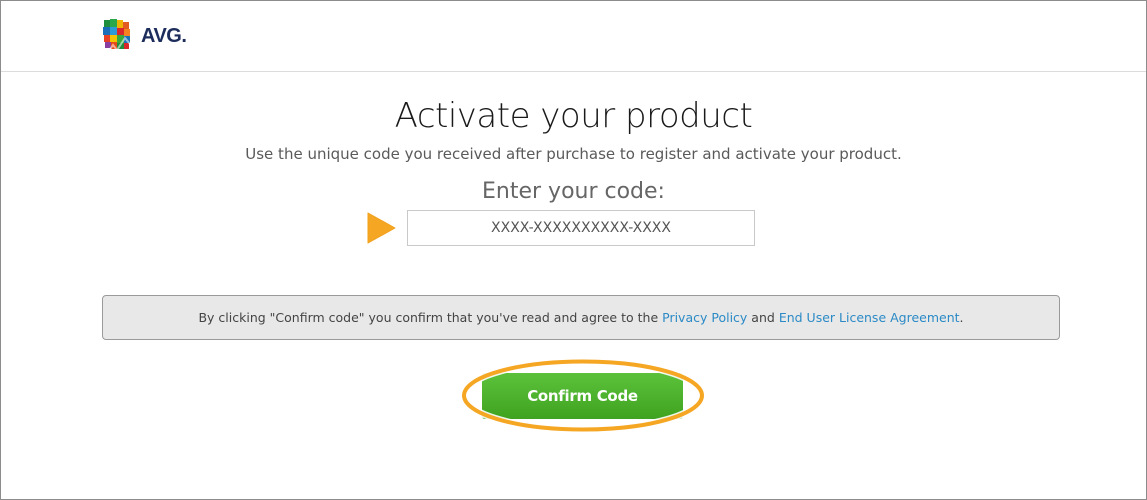 The width and height of the screenshot is (1147, 500). Describe the element at coordinates (573, 36) in the screenshot. I see `site-header: AVG.` at that location.